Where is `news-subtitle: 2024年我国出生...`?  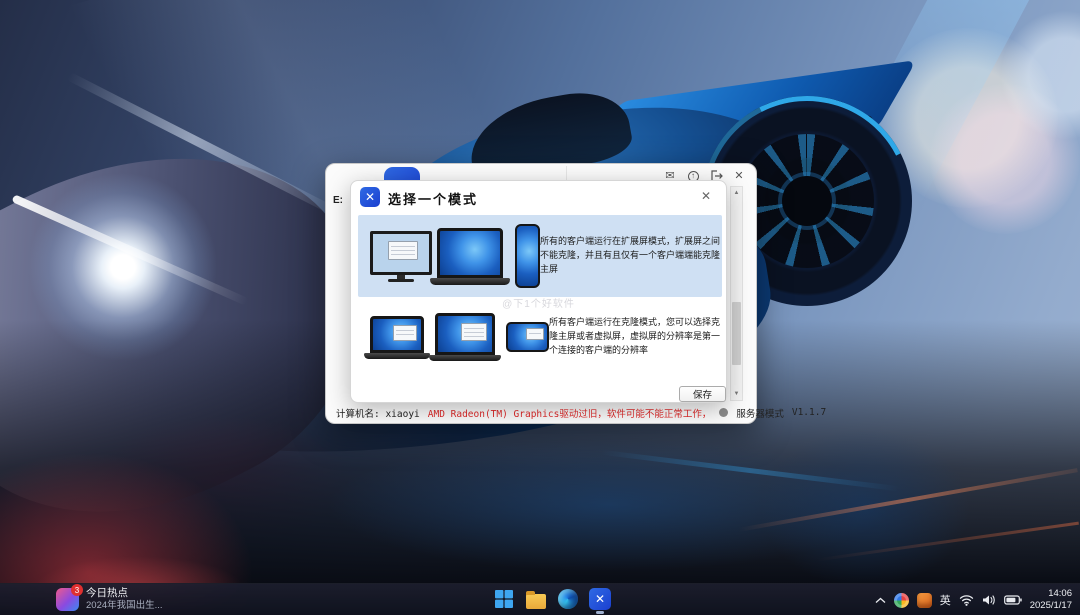
news-subtitle: 2024年我国出生... is located at coordinates (124, 606).